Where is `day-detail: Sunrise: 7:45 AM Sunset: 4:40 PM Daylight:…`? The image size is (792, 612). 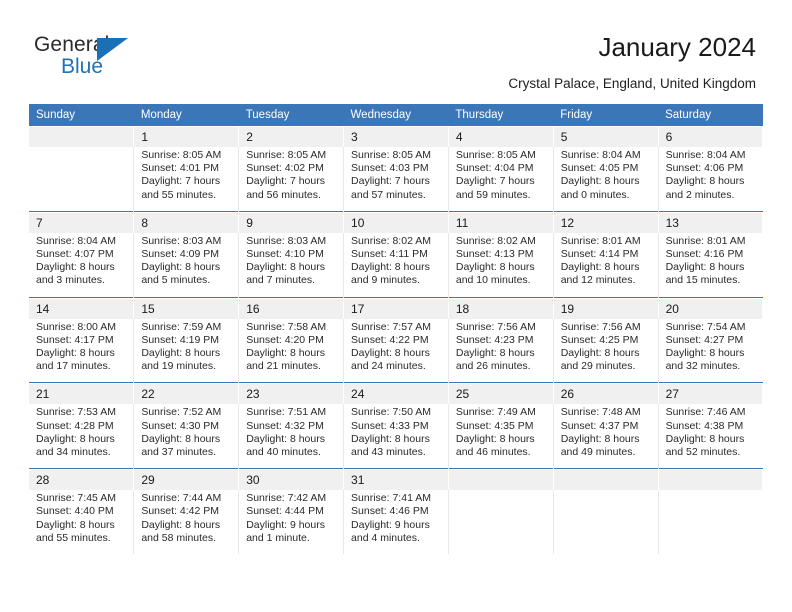 day-detail: Sunrise: 7:45 AM Sunset: 4:40 PM Daylight:… is located at coordinates (81, 522).